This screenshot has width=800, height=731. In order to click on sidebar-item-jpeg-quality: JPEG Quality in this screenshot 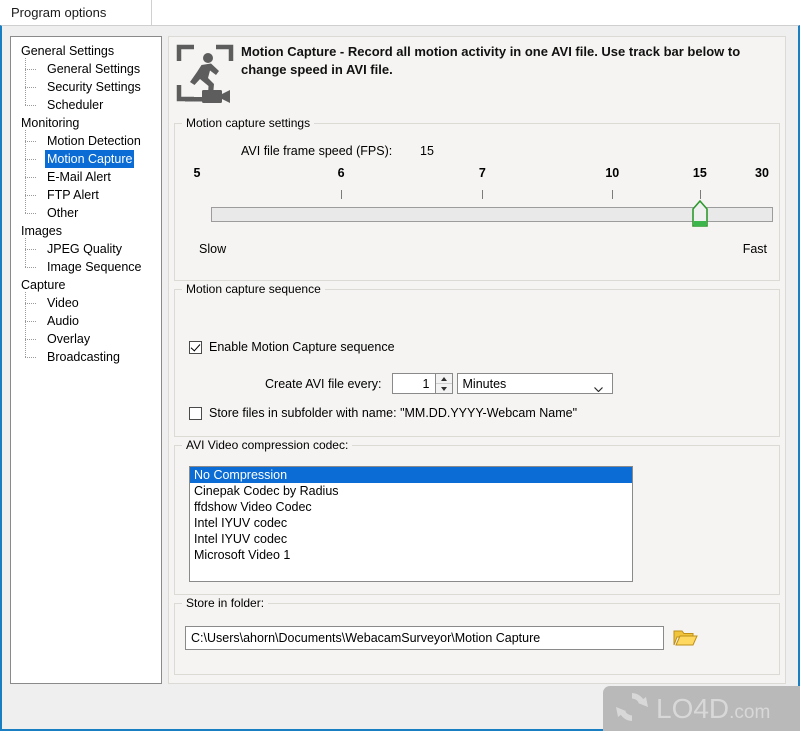, I will do `click(86, 248)`.